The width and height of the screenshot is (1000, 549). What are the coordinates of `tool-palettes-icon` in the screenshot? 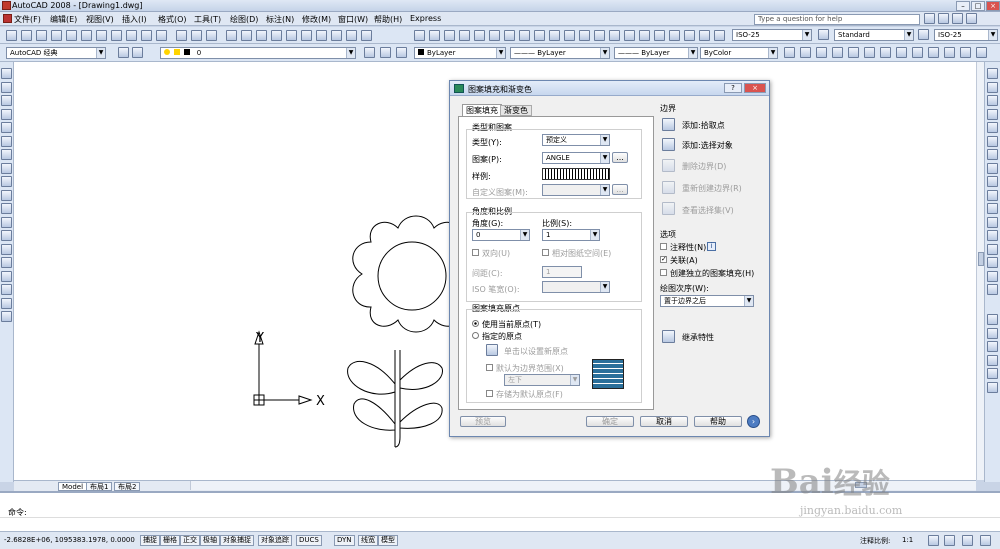 It's located at (306, 35).